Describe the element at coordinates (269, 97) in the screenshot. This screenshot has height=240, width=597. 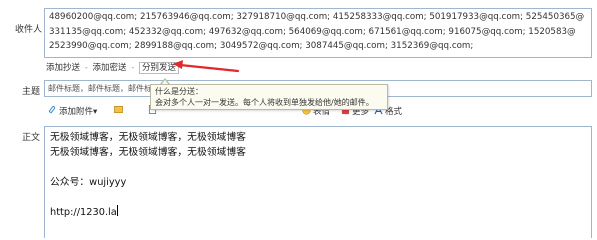
I see `split-send-tooltip: 什么是分送： 会对多个人一对一发送。每个人将收到单独发给他/她的邮件。` at that location.